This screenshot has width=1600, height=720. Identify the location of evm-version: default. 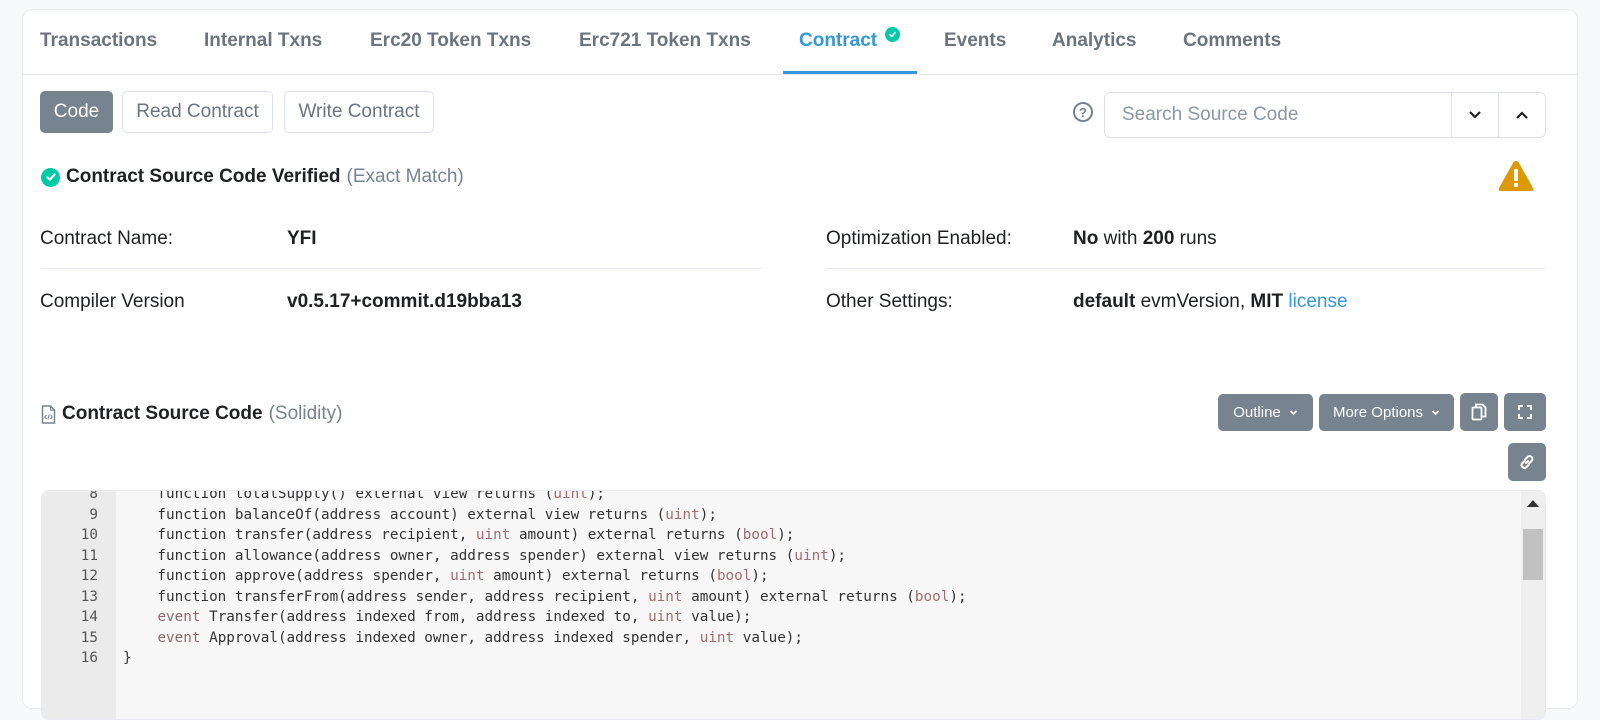
(1104, 301).